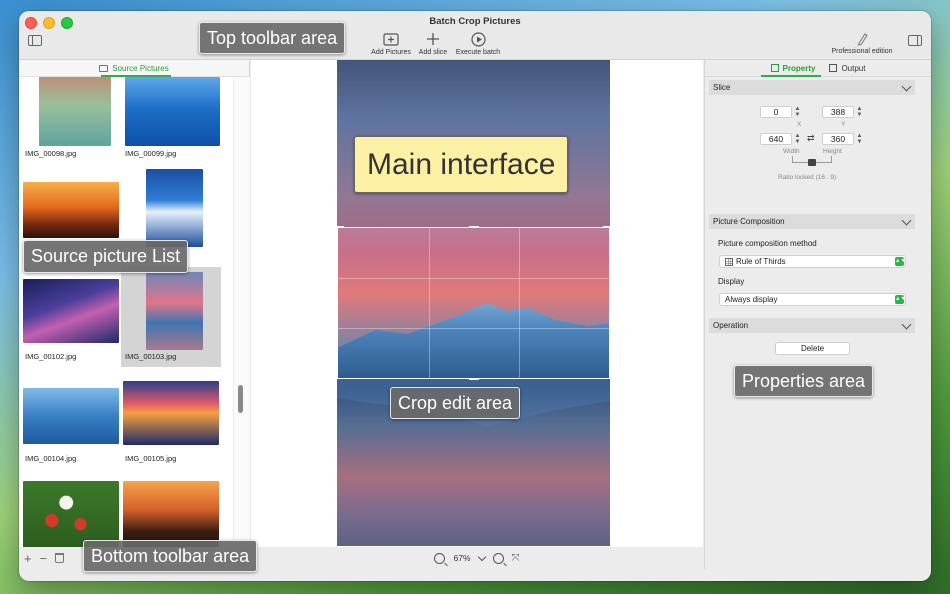 Image resolution: width=950 pixels, height=594 pixels. I want to click on execute-batch-label: Execute batch, so click(478, 52).